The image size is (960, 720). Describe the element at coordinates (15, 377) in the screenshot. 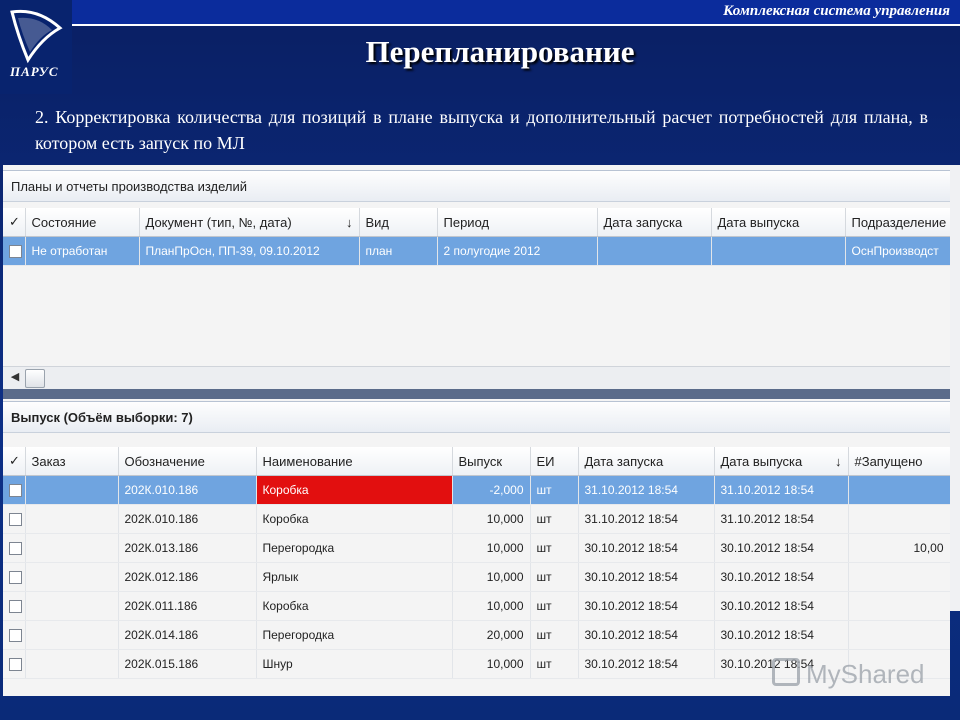

I see `scroll-left-icon: ◀` at that location.